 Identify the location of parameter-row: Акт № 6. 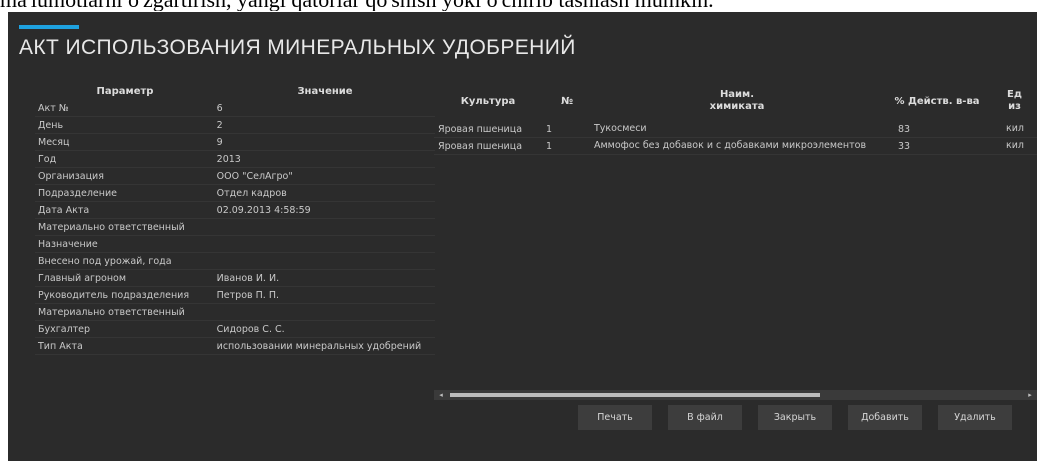
(235, 108).